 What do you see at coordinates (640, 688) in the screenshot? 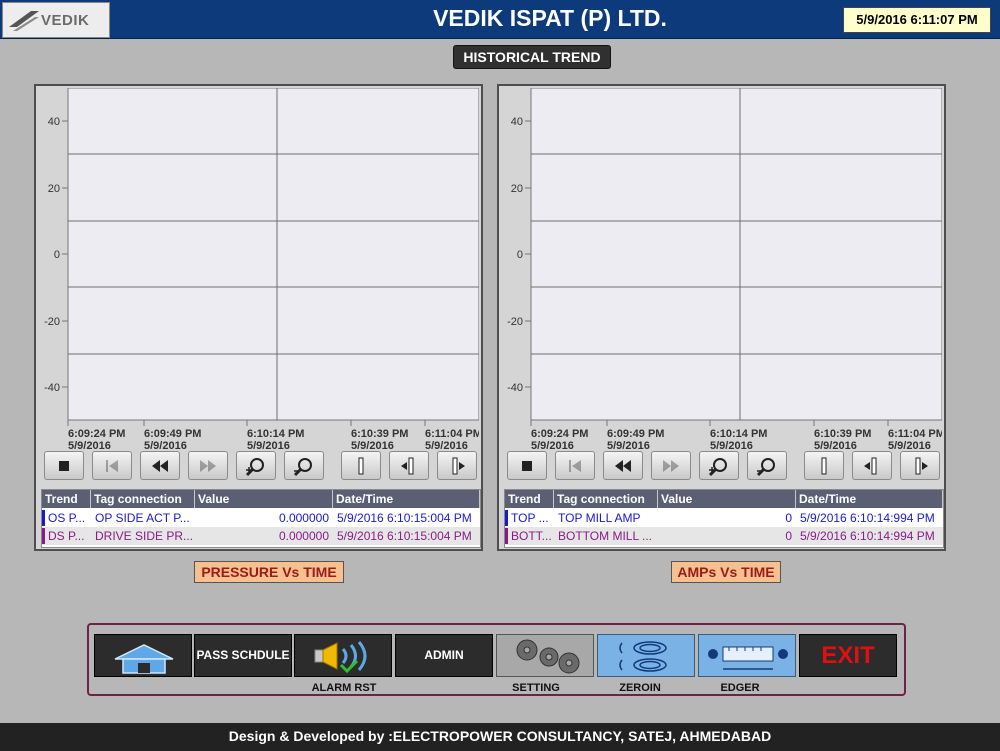
I see `zeroin-label: ZEROIN` at bounding box center [640, 688].